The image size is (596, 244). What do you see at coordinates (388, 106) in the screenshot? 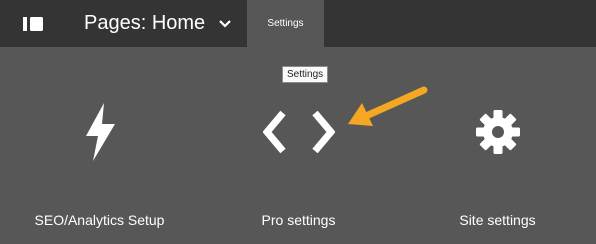
I see `annotation-arrow-icon` at bounding box center [388, 106].